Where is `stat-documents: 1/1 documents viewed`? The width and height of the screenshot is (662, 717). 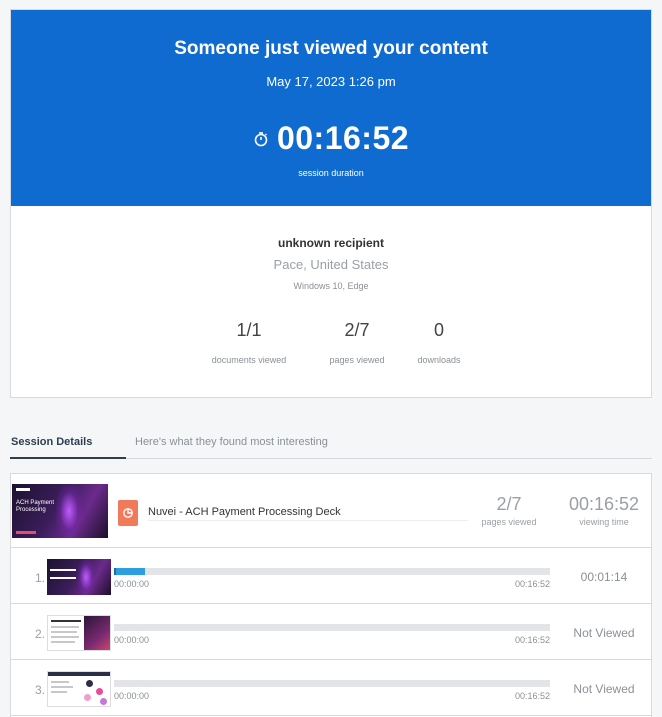 stat-documents: 1/1 documents viewed is located at coordinates (249, 342).